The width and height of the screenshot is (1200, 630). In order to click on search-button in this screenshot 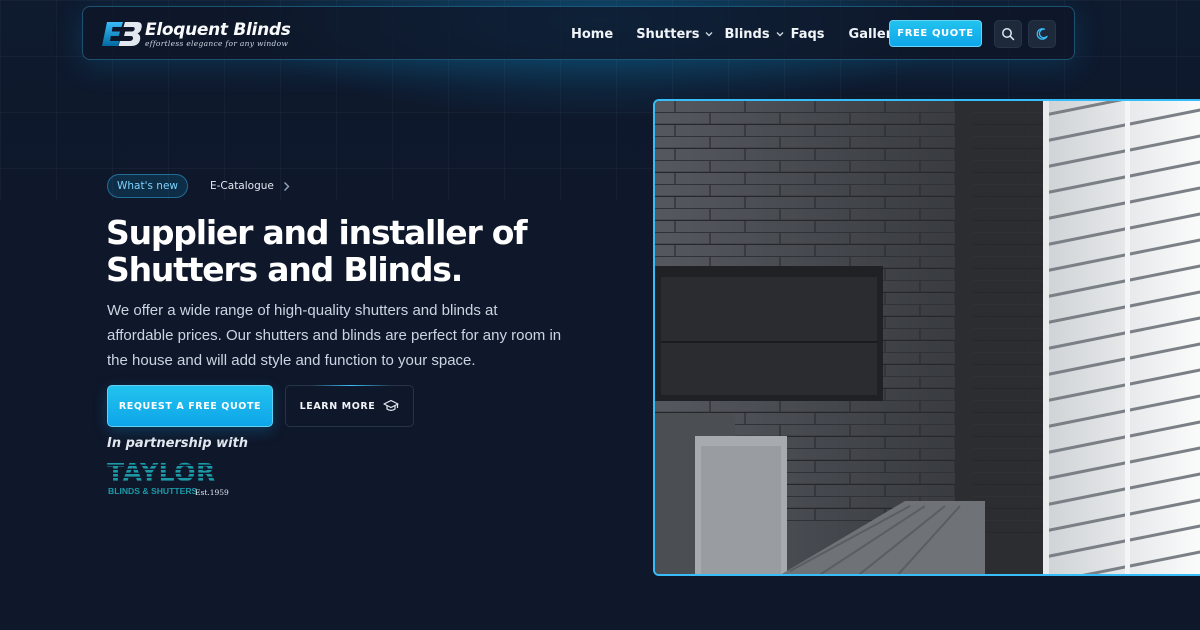, I will do `click(1008, 34)`.